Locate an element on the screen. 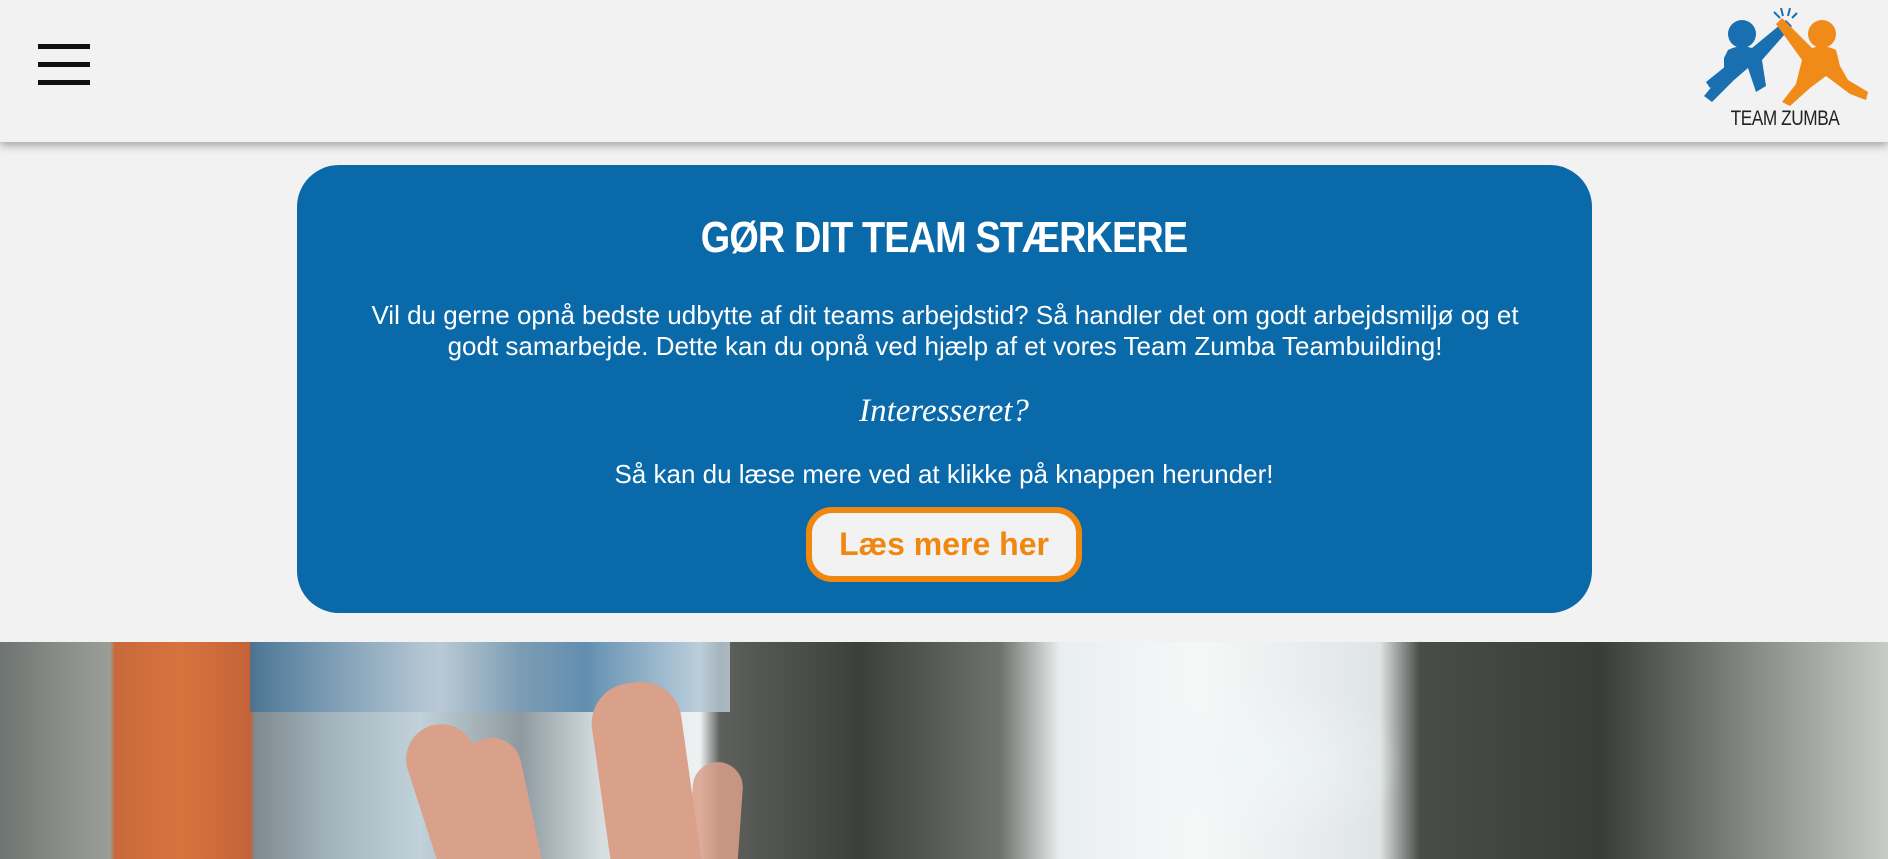 The height and width of the screenshot is (859, 1888). team-zumba-logo: TEAM ZUMBA is located at coordinates (1785, 70).